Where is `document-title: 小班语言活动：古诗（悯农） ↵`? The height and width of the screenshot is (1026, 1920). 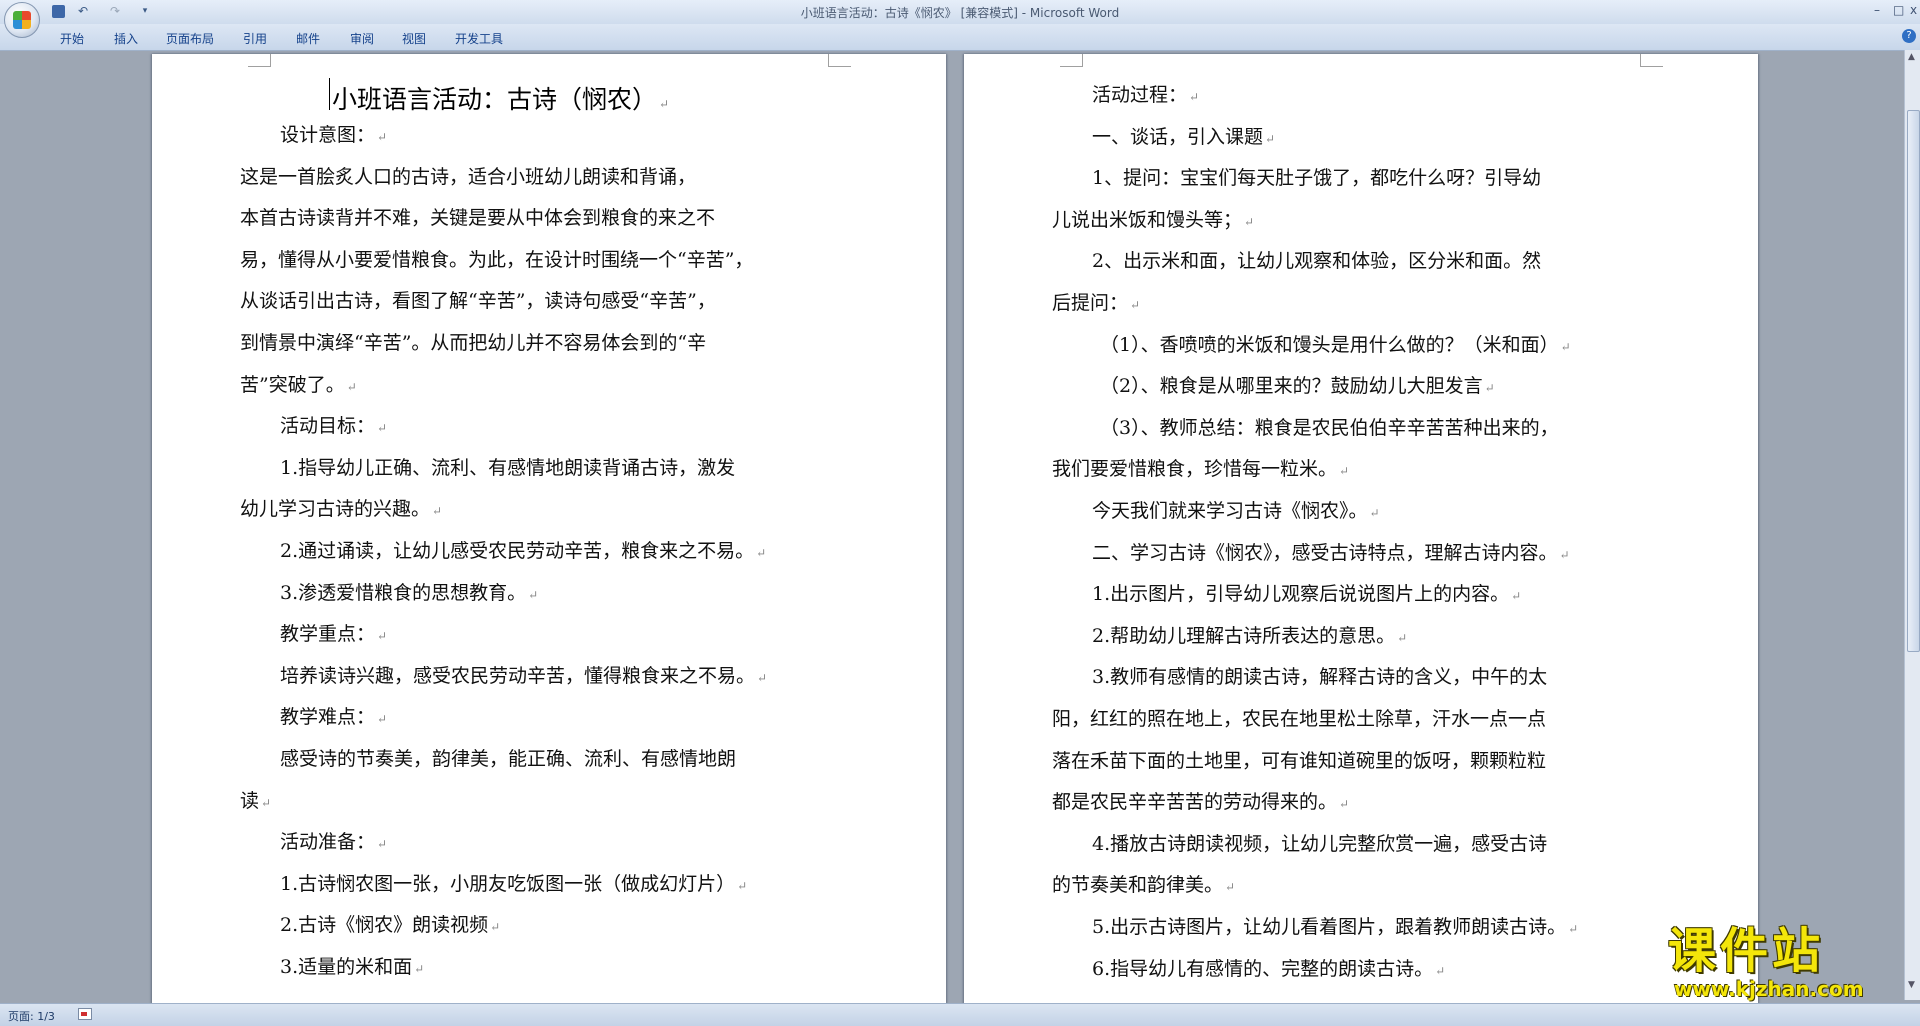
document-title: 小班语言活动：古诗（悯农） ↵ is located at coordinates (501, 99).